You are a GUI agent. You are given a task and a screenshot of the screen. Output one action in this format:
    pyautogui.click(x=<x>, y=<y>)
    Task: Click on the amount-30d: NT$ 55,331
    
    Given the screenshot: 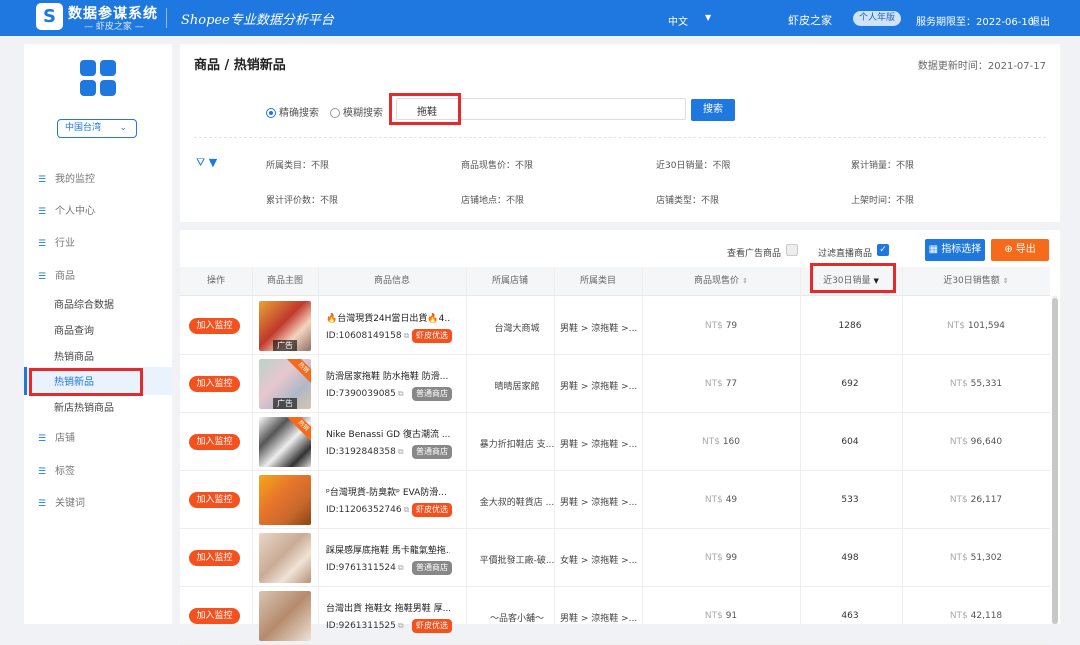 What is the action you would take?
    pyautogui.click(x=976, y=384)
    